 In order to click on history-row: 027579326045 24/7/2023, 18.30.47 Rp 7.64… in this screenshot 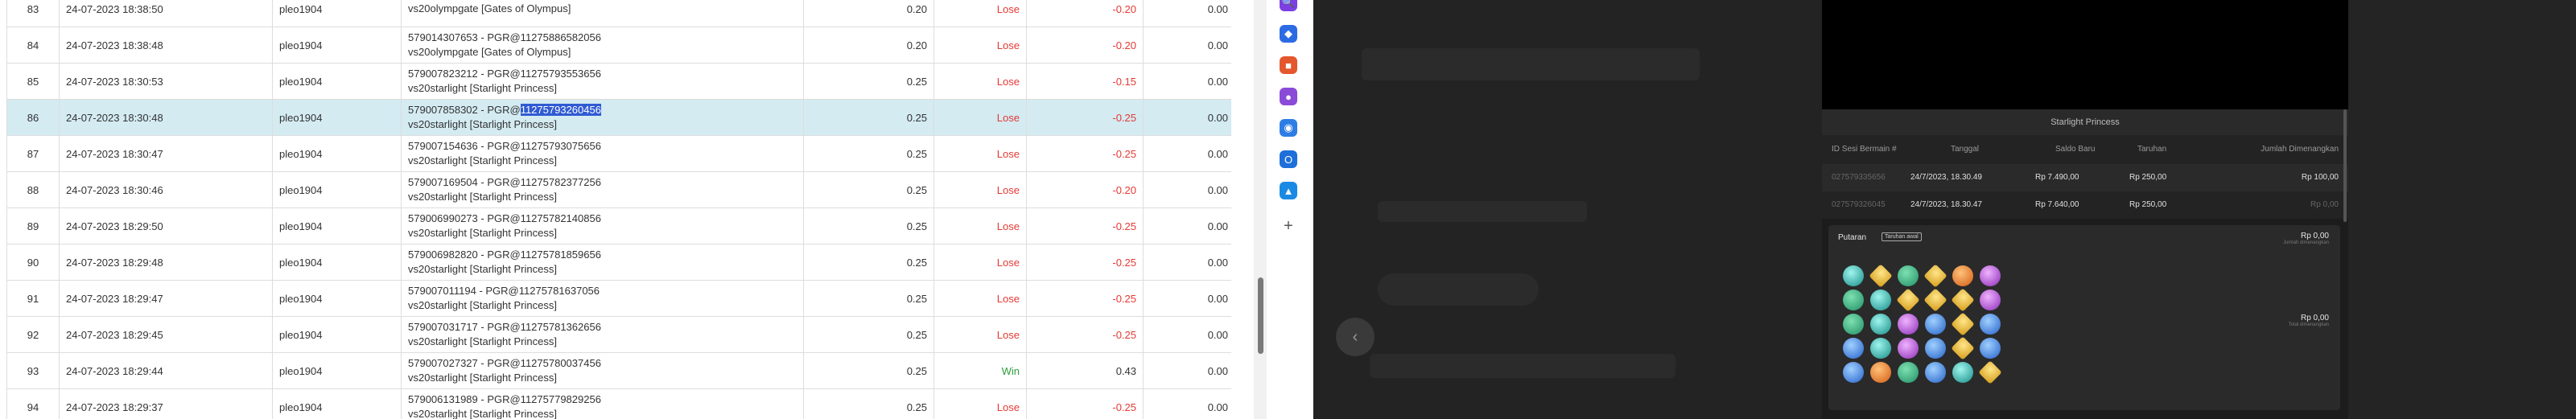, I will do `click(2085, 205)`.